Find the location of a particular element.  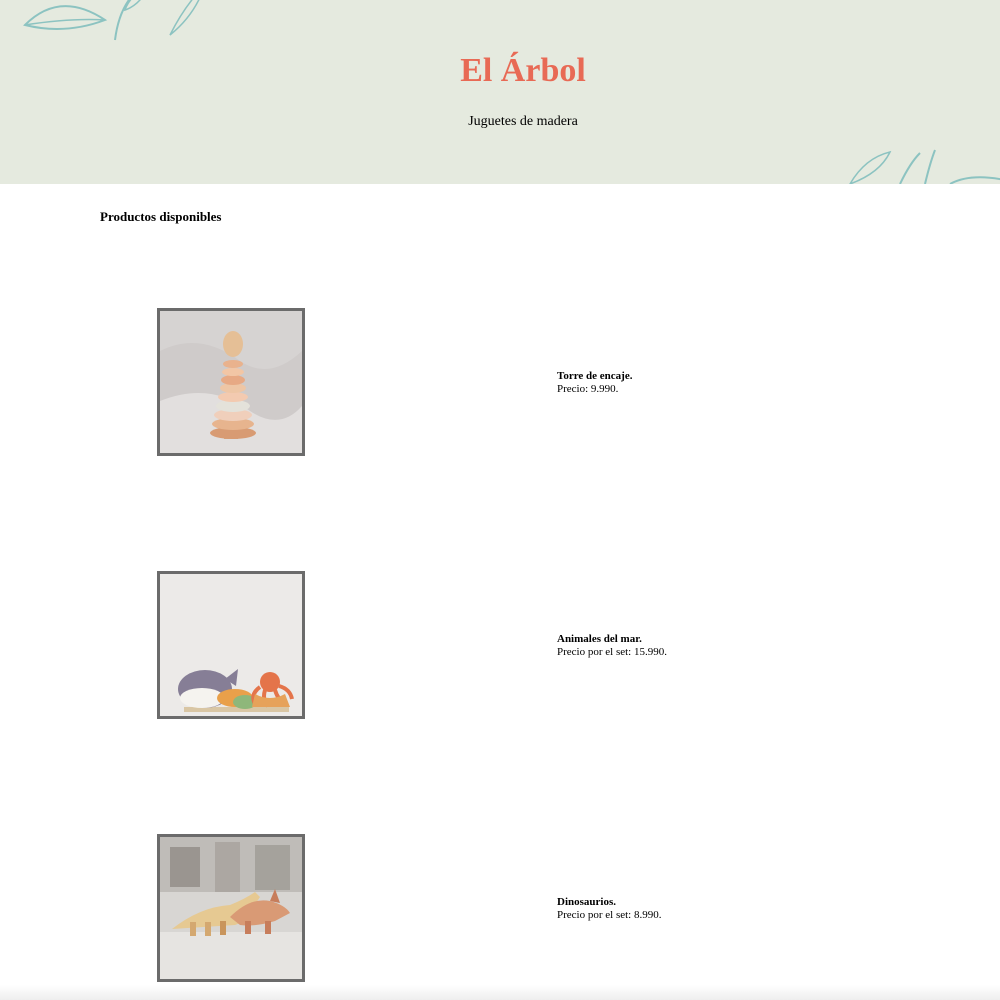

product-name: Animales del mar. is located at coordinates (599, 639).